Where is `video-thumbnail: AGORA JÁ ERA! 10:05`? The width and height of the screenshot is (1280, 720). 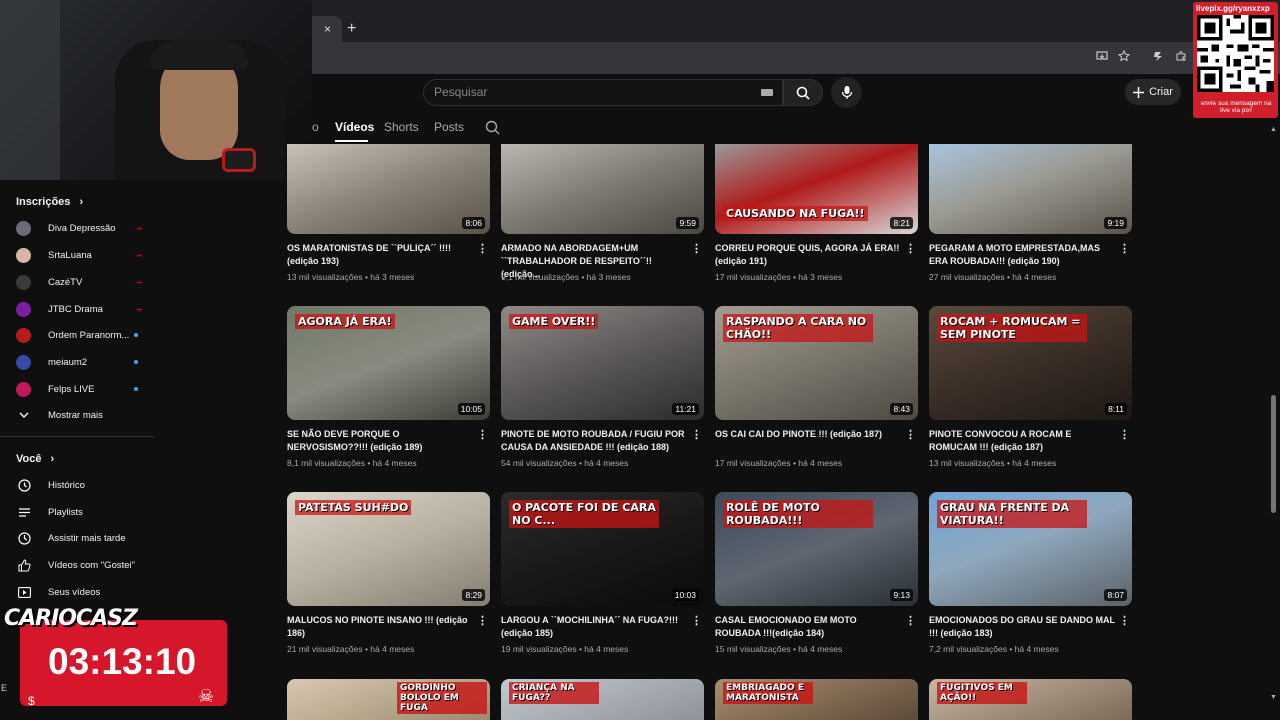 video-thumbnail: AGORA JÁ ERA! 10:05 is located at coordinates (388, 363).